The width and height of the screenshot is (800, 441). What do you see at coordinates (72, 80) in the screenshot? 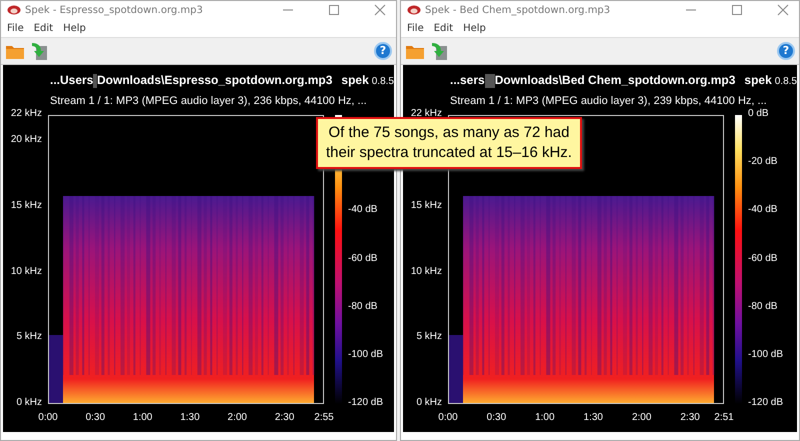
I see `file-path: ...Users` at bounding box center [72, 80].